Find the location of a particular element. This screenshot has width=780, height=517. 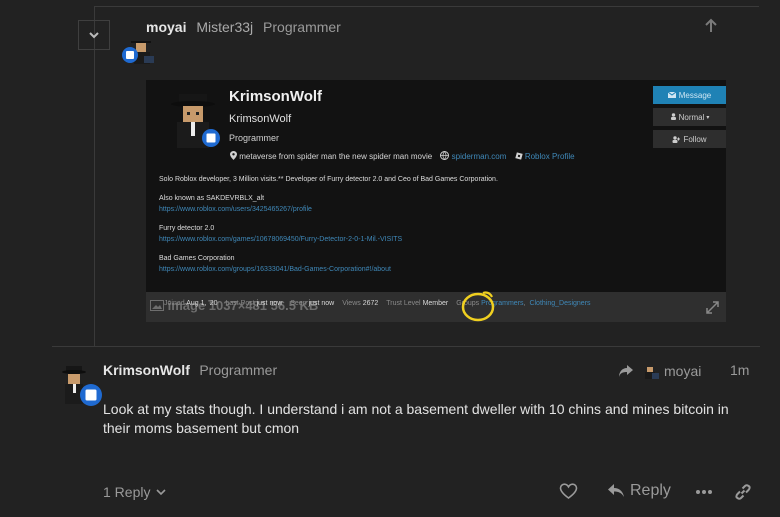

more-icon is located at coordinates (704, 492).